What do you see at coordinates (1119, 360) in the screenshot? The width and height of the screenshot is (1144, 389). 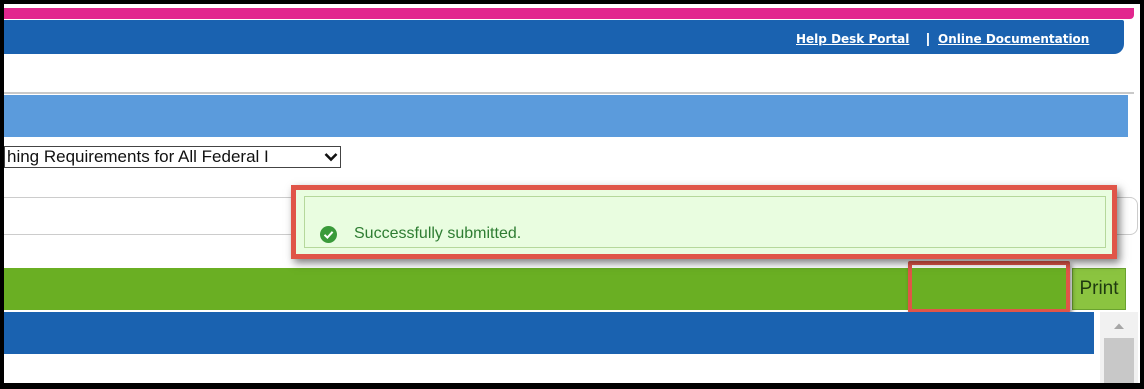 I see `scrollbar-thumb` at bounding box center [1119, 360].